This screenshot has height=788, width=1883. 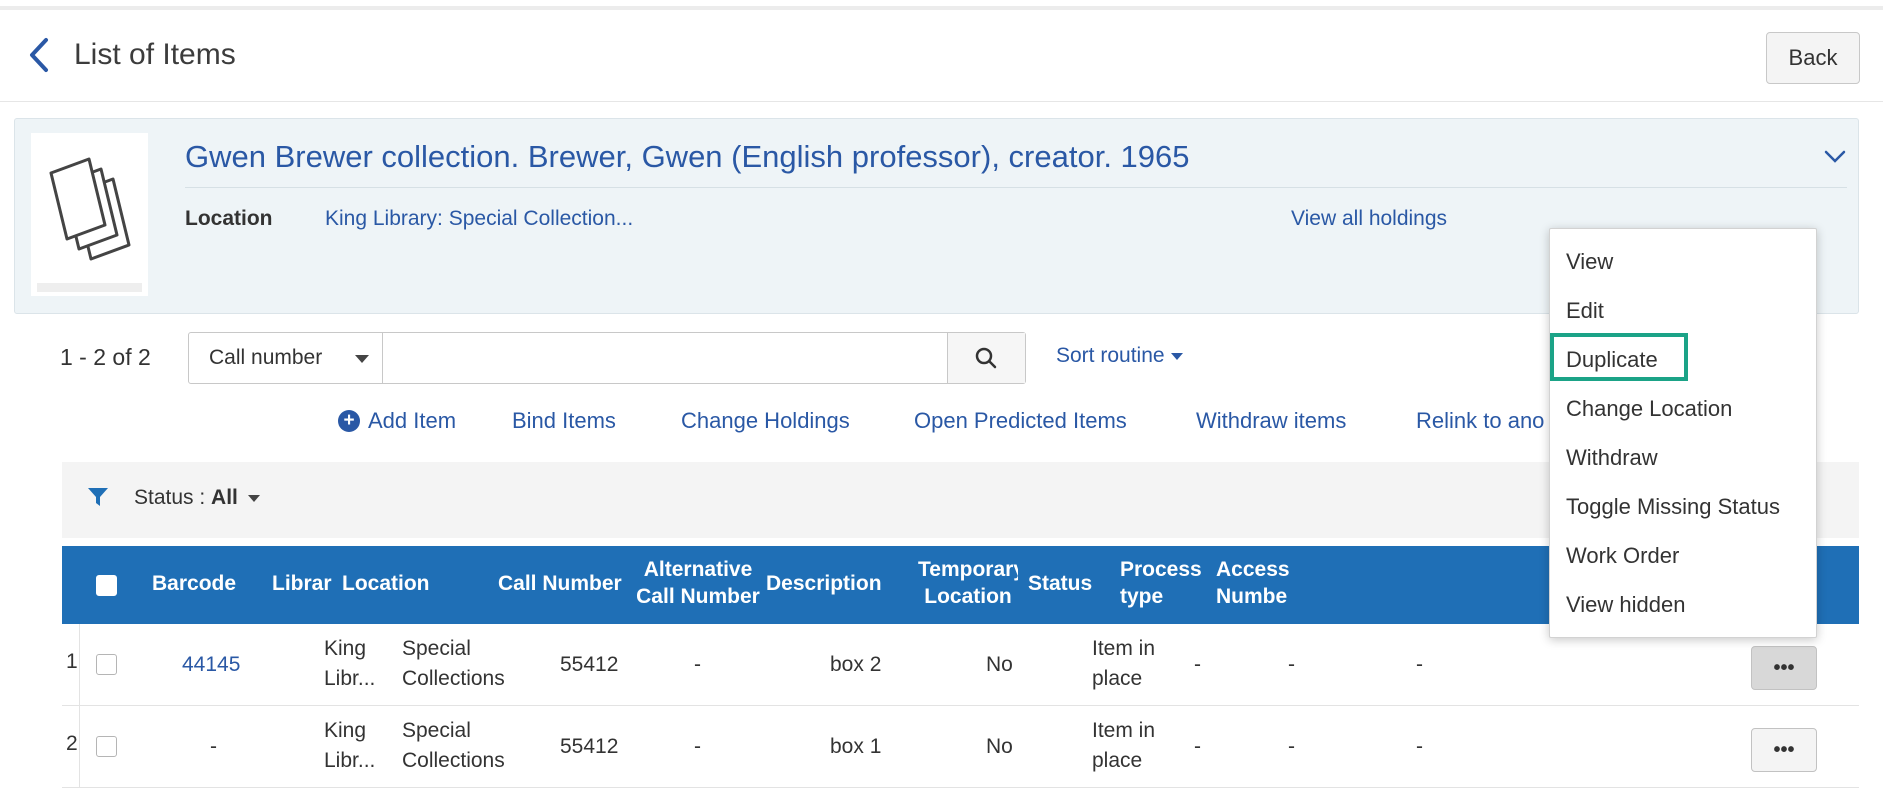 What do you see at coordinates (664, 358) in the screenshot?
I see `search-input` at bounding box center [664, 358].